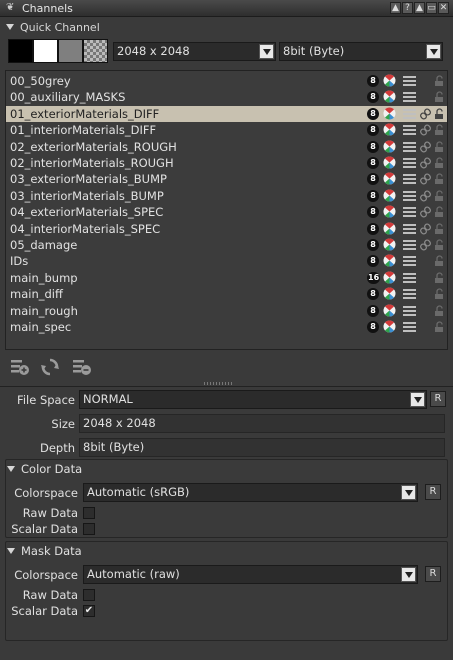  I want to click on channel-row: 03_exteriorMaterials_BUMP 8, so click(226, 179).